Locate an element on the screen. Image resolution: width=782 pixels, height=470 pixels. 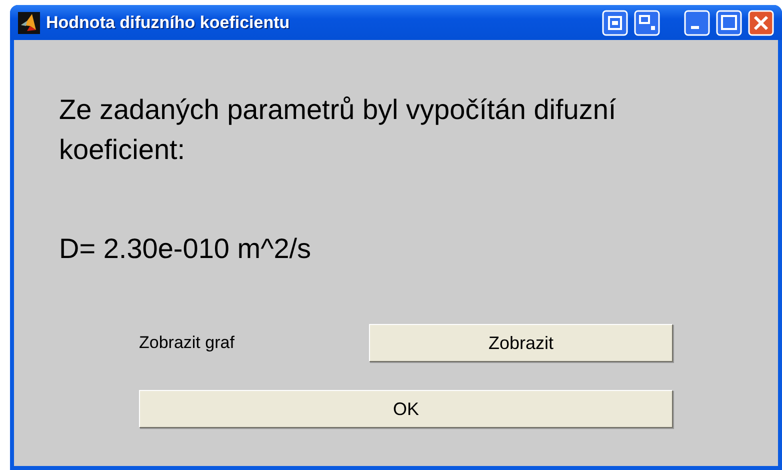
show-graph-button: Zobrazit is located at coordinates (521, 343).